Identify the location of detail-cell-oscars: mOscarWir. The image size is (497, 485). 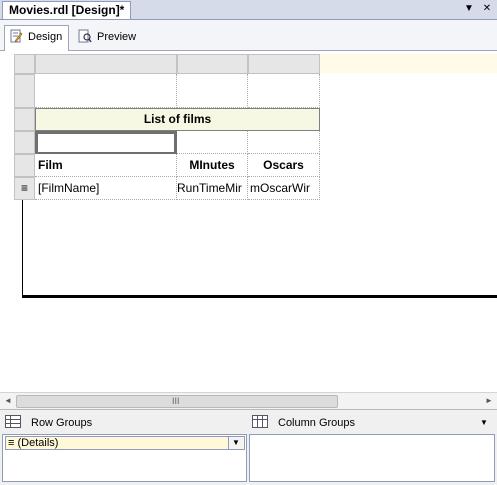
(284, 188).